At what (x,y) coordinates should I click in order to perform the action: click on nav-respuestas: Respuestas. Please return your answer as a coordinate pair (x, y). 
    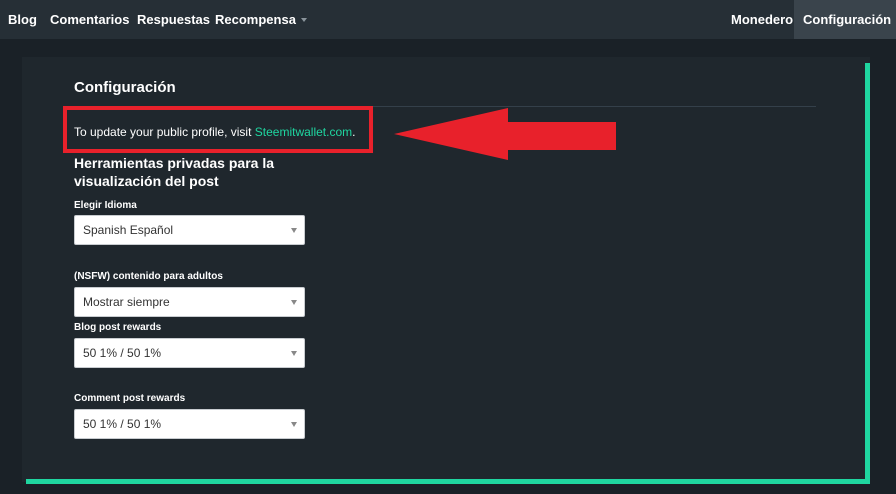
    Looking at the image, I should click on (173, 19).